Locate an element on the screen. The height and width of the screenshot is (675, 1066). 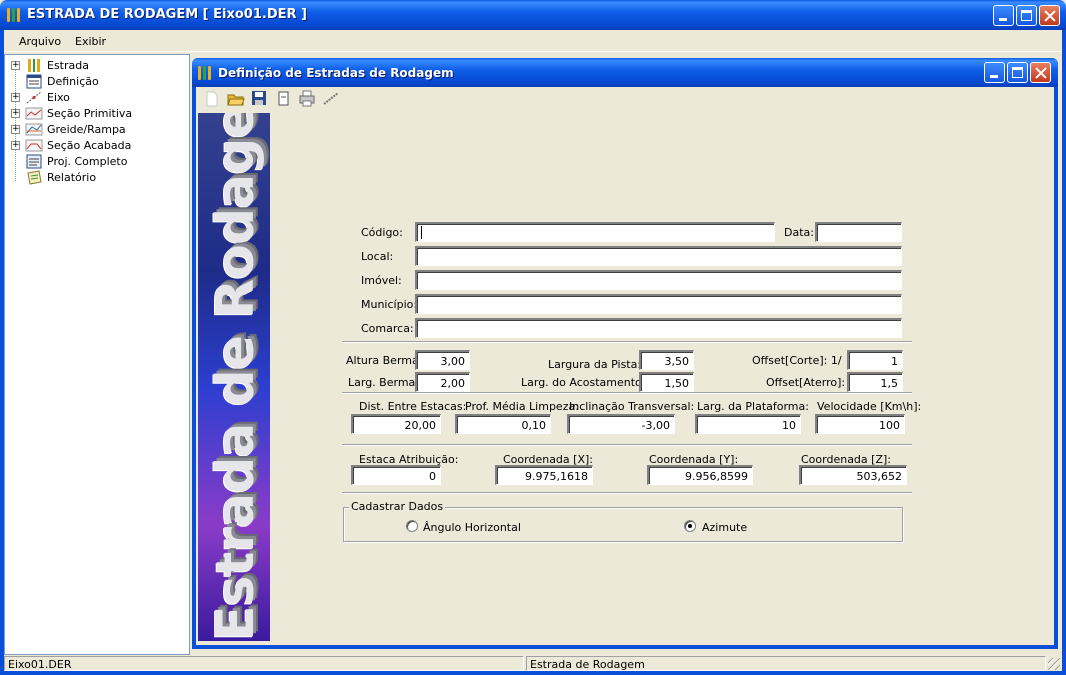
tree-item-label: Greide/Rampa is located at coordinates (86, 129).